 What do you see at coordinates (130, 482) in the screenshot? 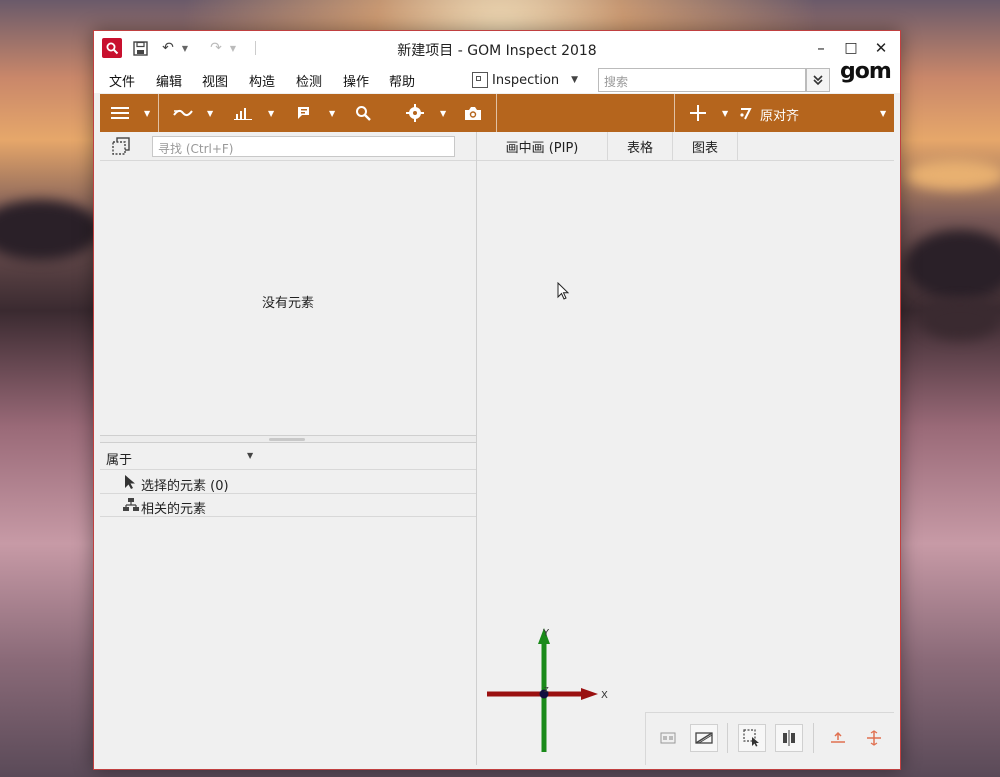
I see `cursor-arrow-icon` at bounding box center [130, 482].